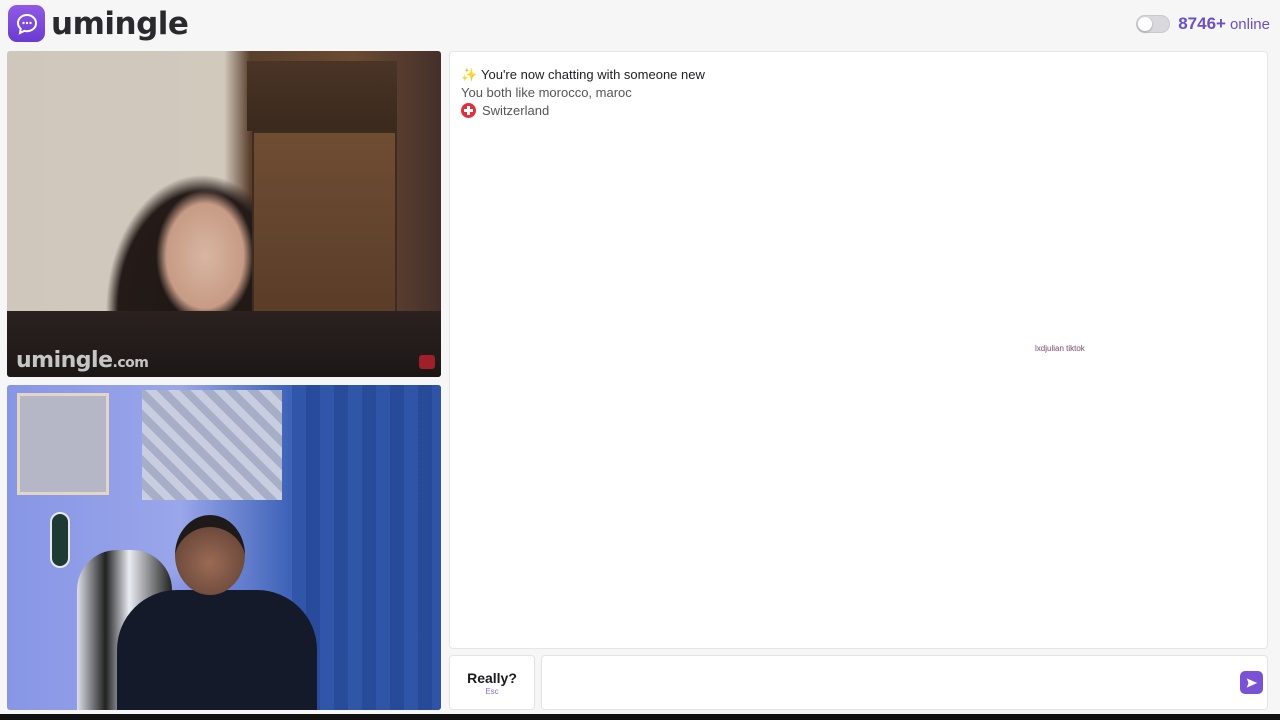  Describe the element at coordinates (322, 96) in the screenshot. I see `video-background-shelf` at that location.